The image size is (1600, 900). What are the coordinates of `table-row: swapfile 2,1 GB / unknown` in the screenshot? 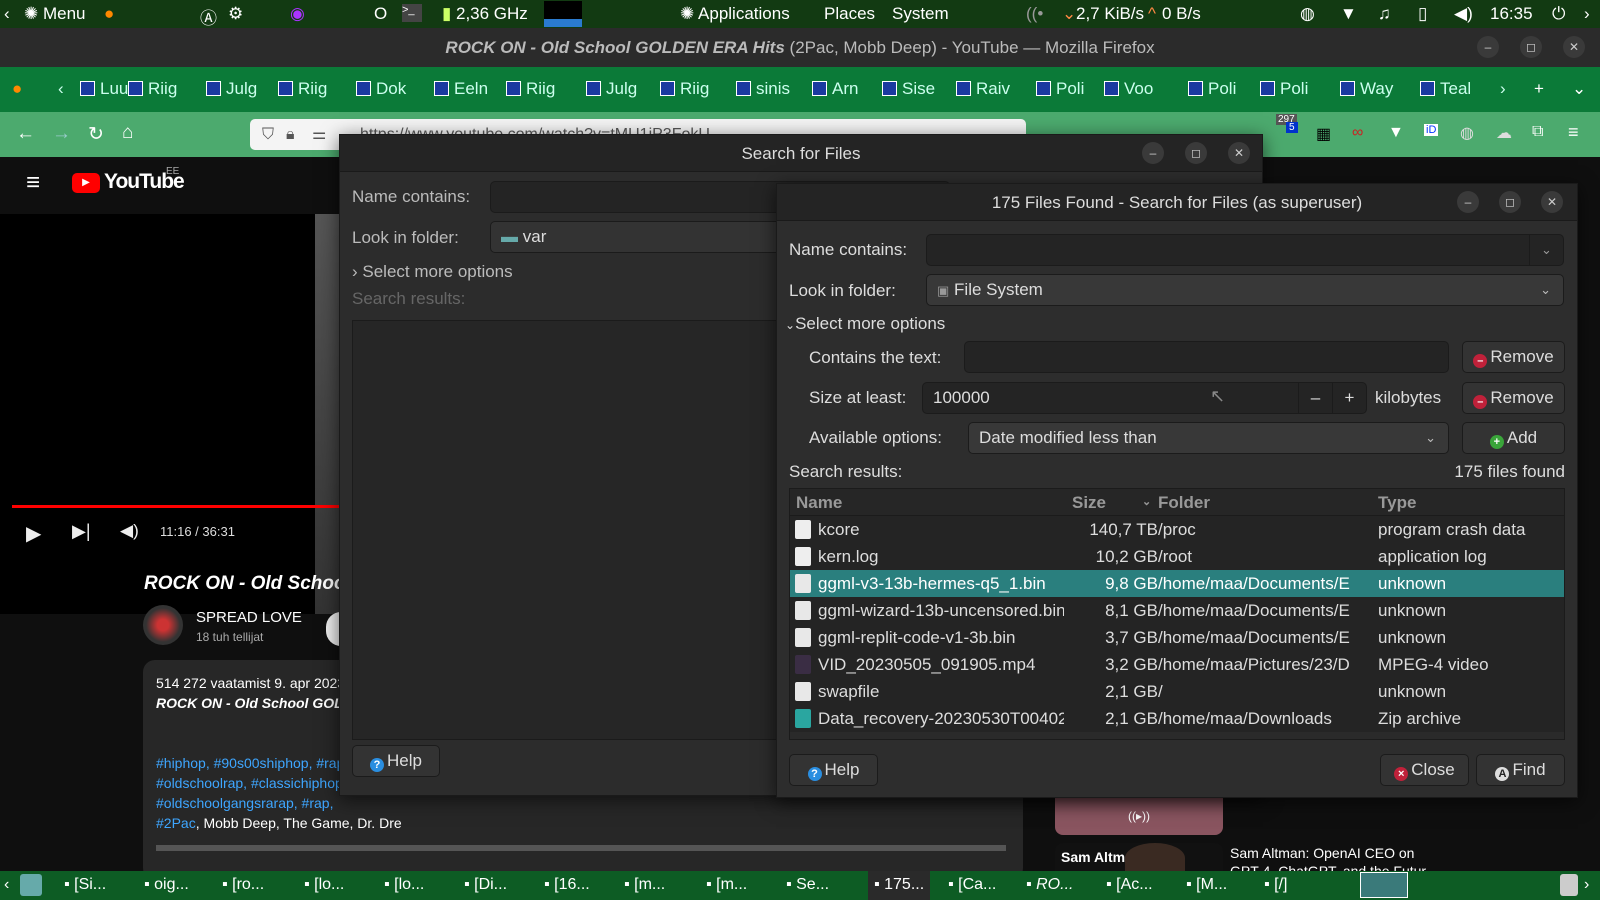 It's located at (1177, 691).